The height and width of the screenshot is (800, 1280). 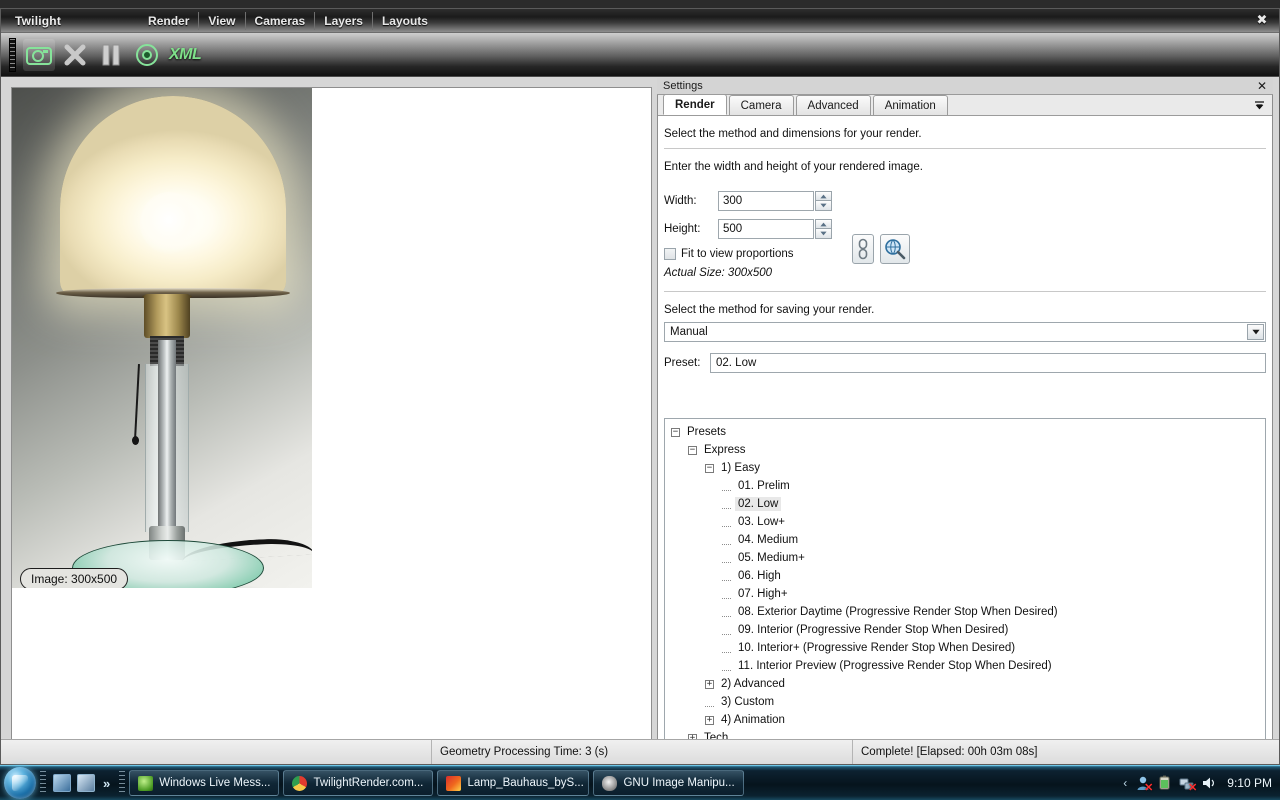 What do you see at coordinates (405, 21) in the screenshot?
I see `menu-layouts: Layouts` at bounding box center [405, 21].